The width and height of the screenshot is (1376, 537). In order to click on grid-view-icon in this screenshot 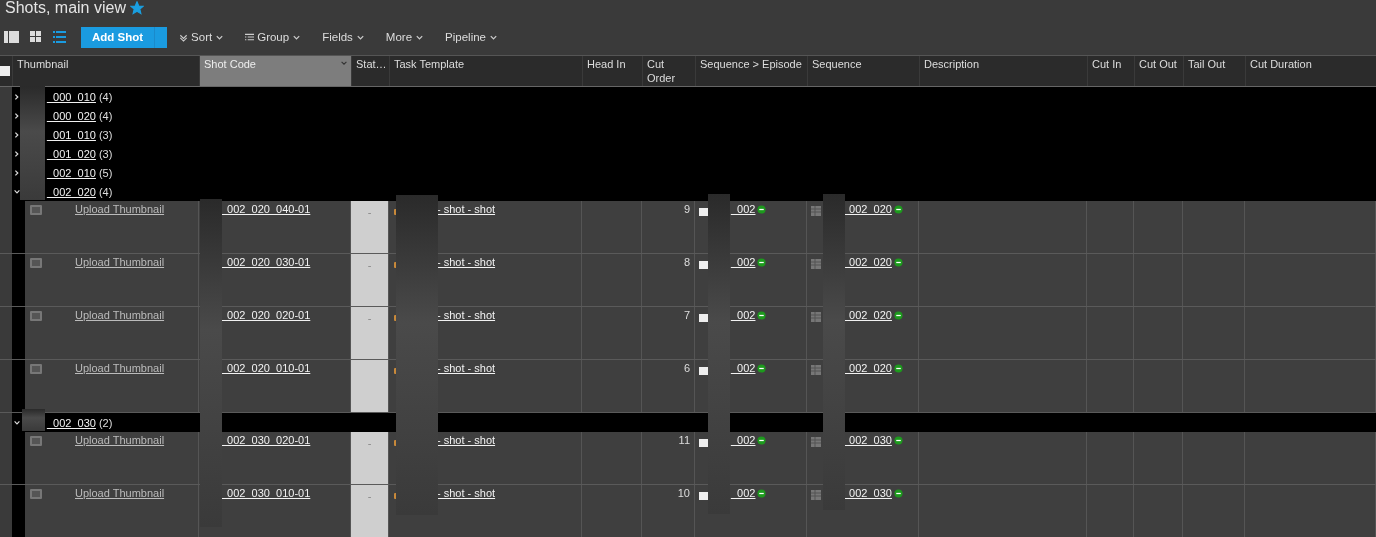, I will do `click(35, 37)`.